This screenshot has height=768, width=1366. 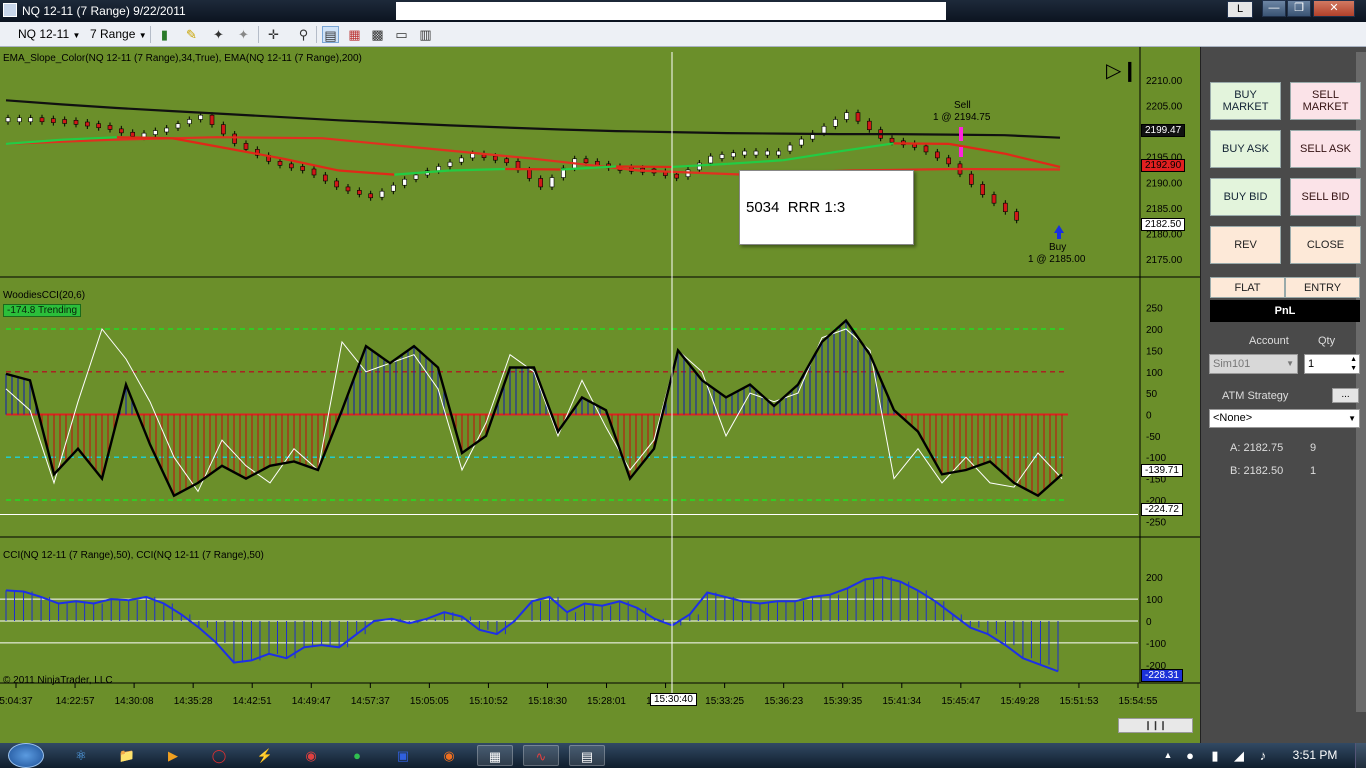 What do you see at coordinates (1149, 622) in the screenshot?
I see `cci2-tick-label: 0` at bounding box center [1149, 622].